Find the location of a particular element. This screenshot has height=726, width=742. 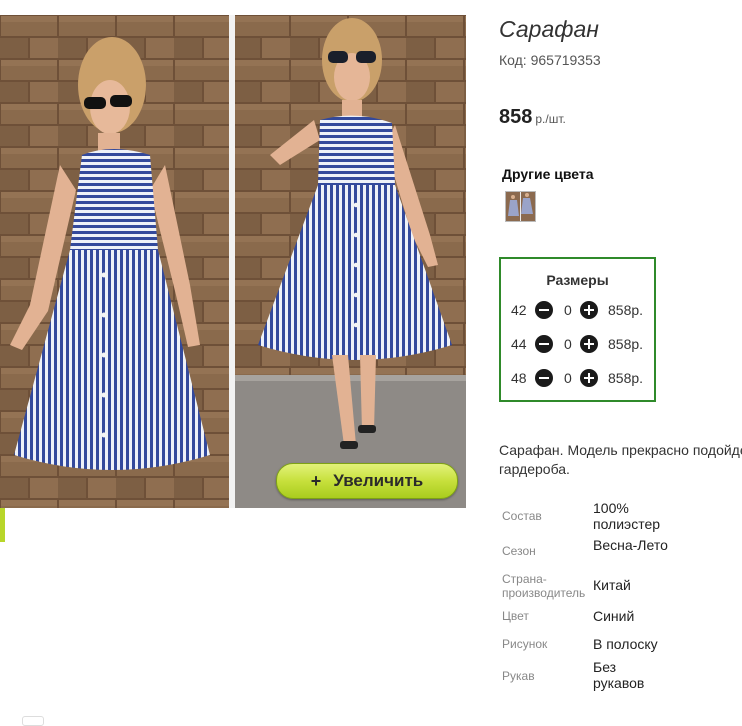

price-unit: р./шт. is located at coordinates (550, 119).